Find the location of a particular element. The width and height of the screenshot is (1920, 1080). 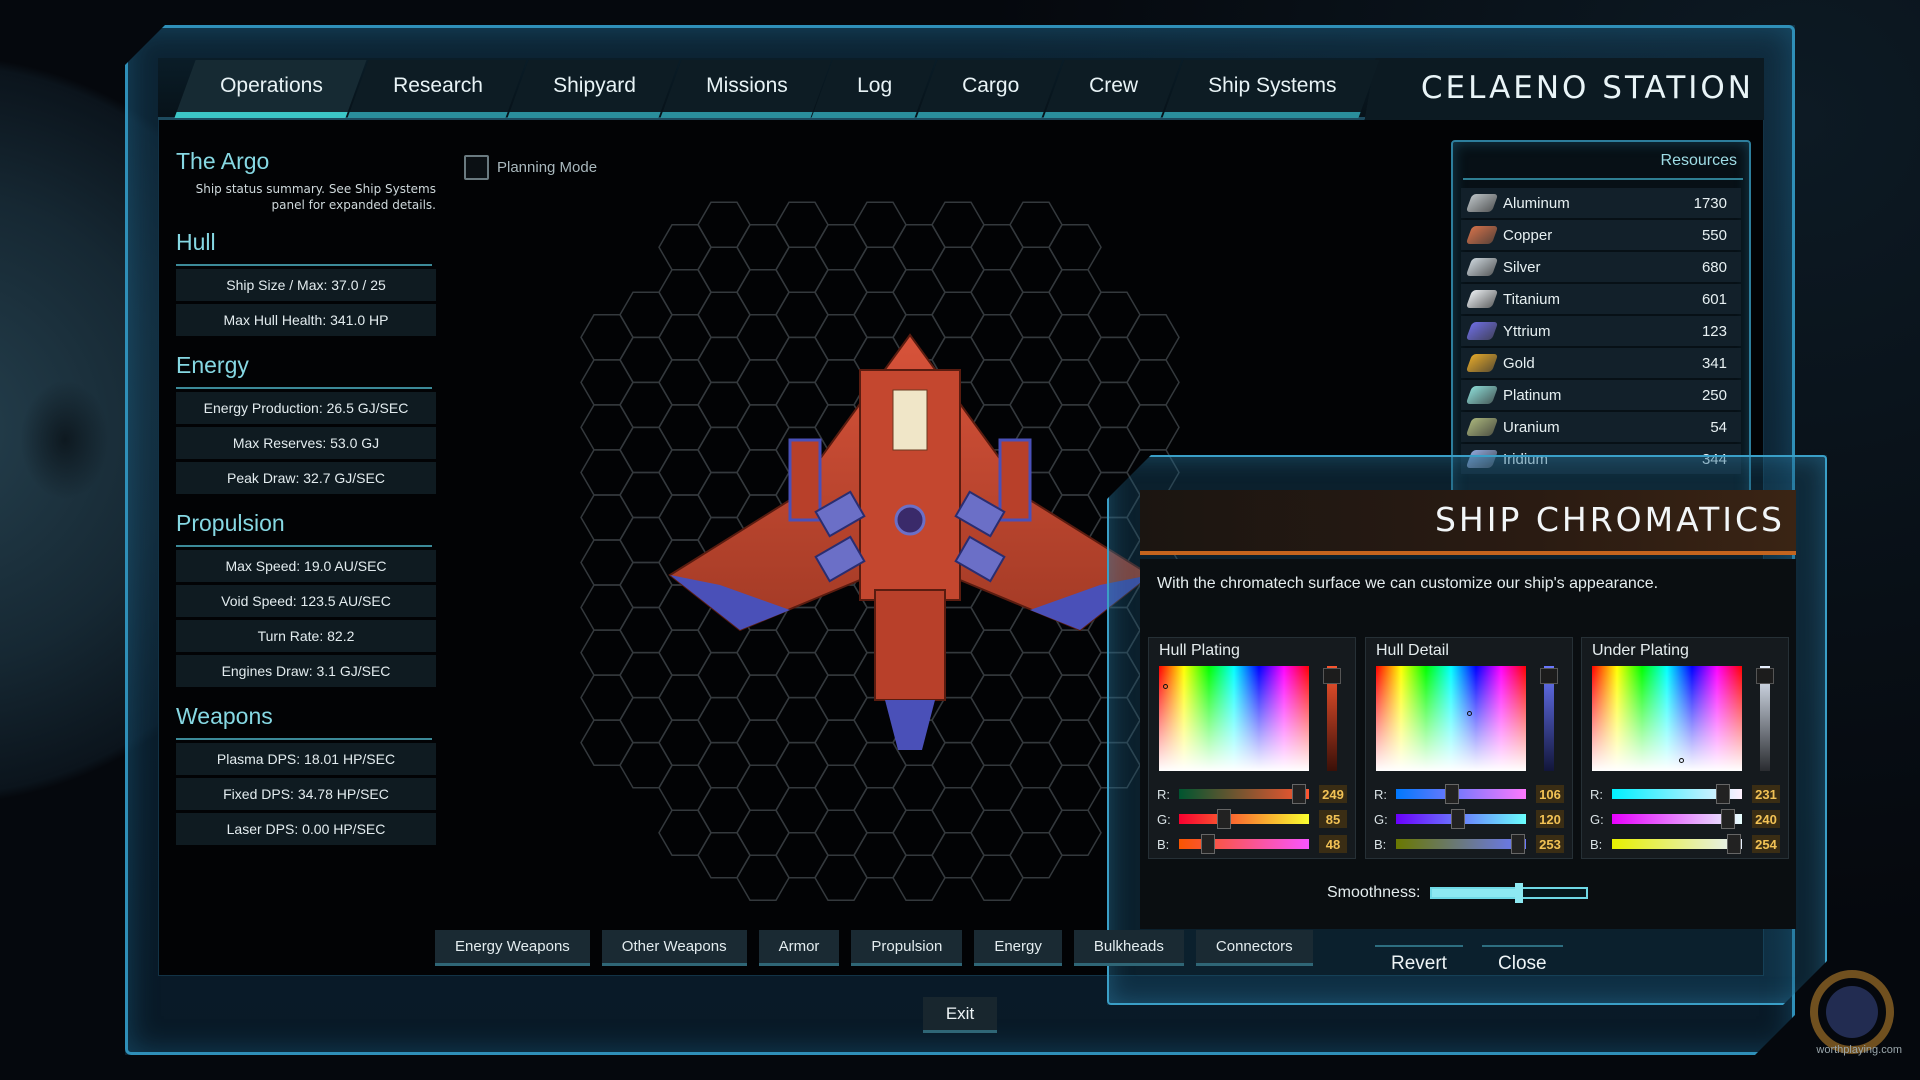

exit-button: Exit is located at coordinates (960, 1015).